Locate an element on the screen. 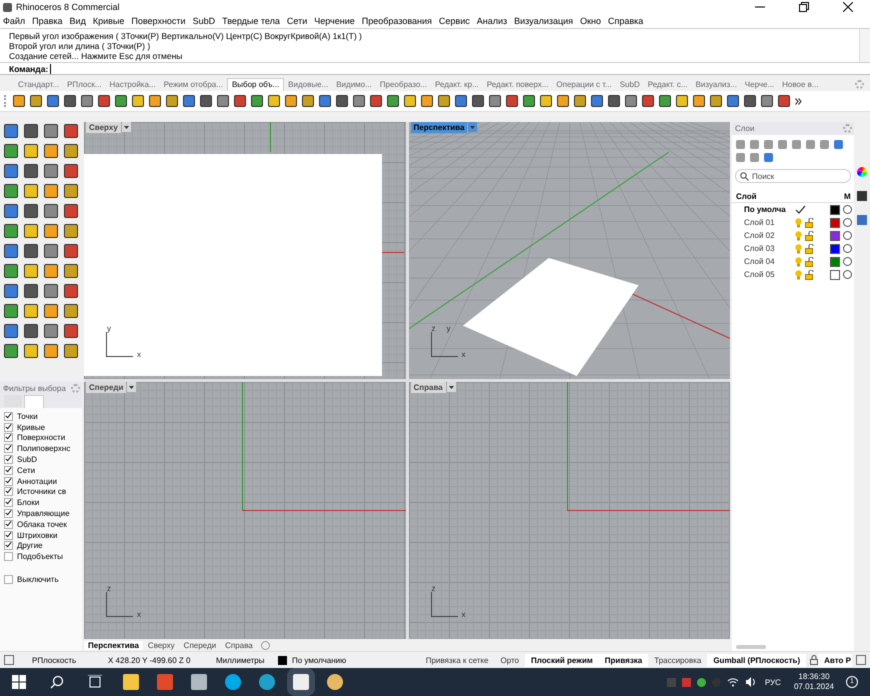 Image resolution: width=870 pixels, height=696 pixels. layer-name: Слой 05 is located at coordinates (768, 274).